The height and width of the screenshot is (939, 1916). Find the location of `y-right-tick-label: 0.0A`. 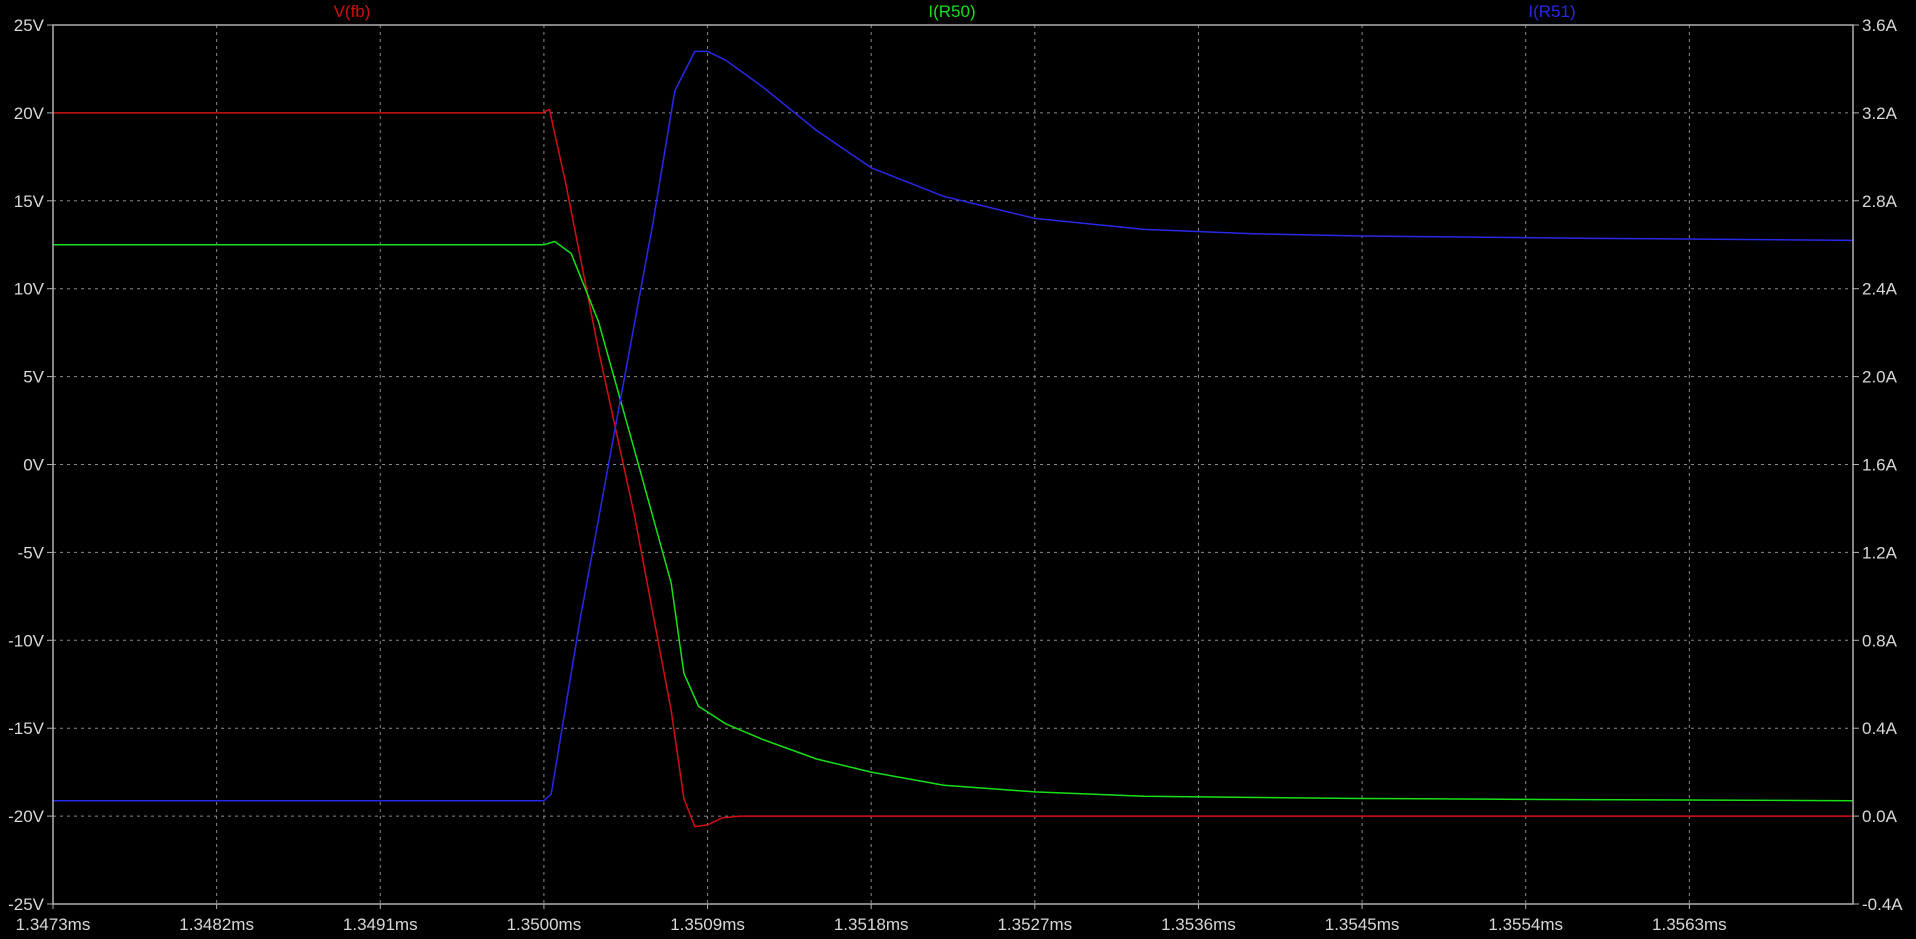

y-right-tick-label: 0.0A is located at coordinates (1880, 816).